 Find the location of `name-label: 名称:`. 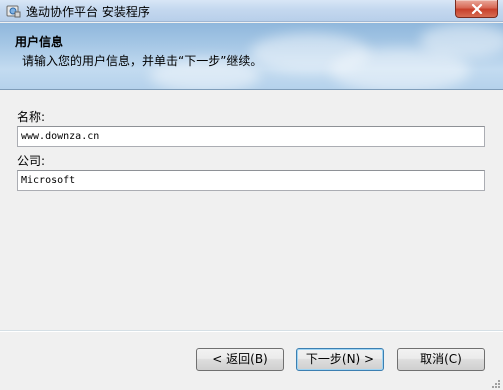

name-label: 名称: is located at coordinates (31, 117).